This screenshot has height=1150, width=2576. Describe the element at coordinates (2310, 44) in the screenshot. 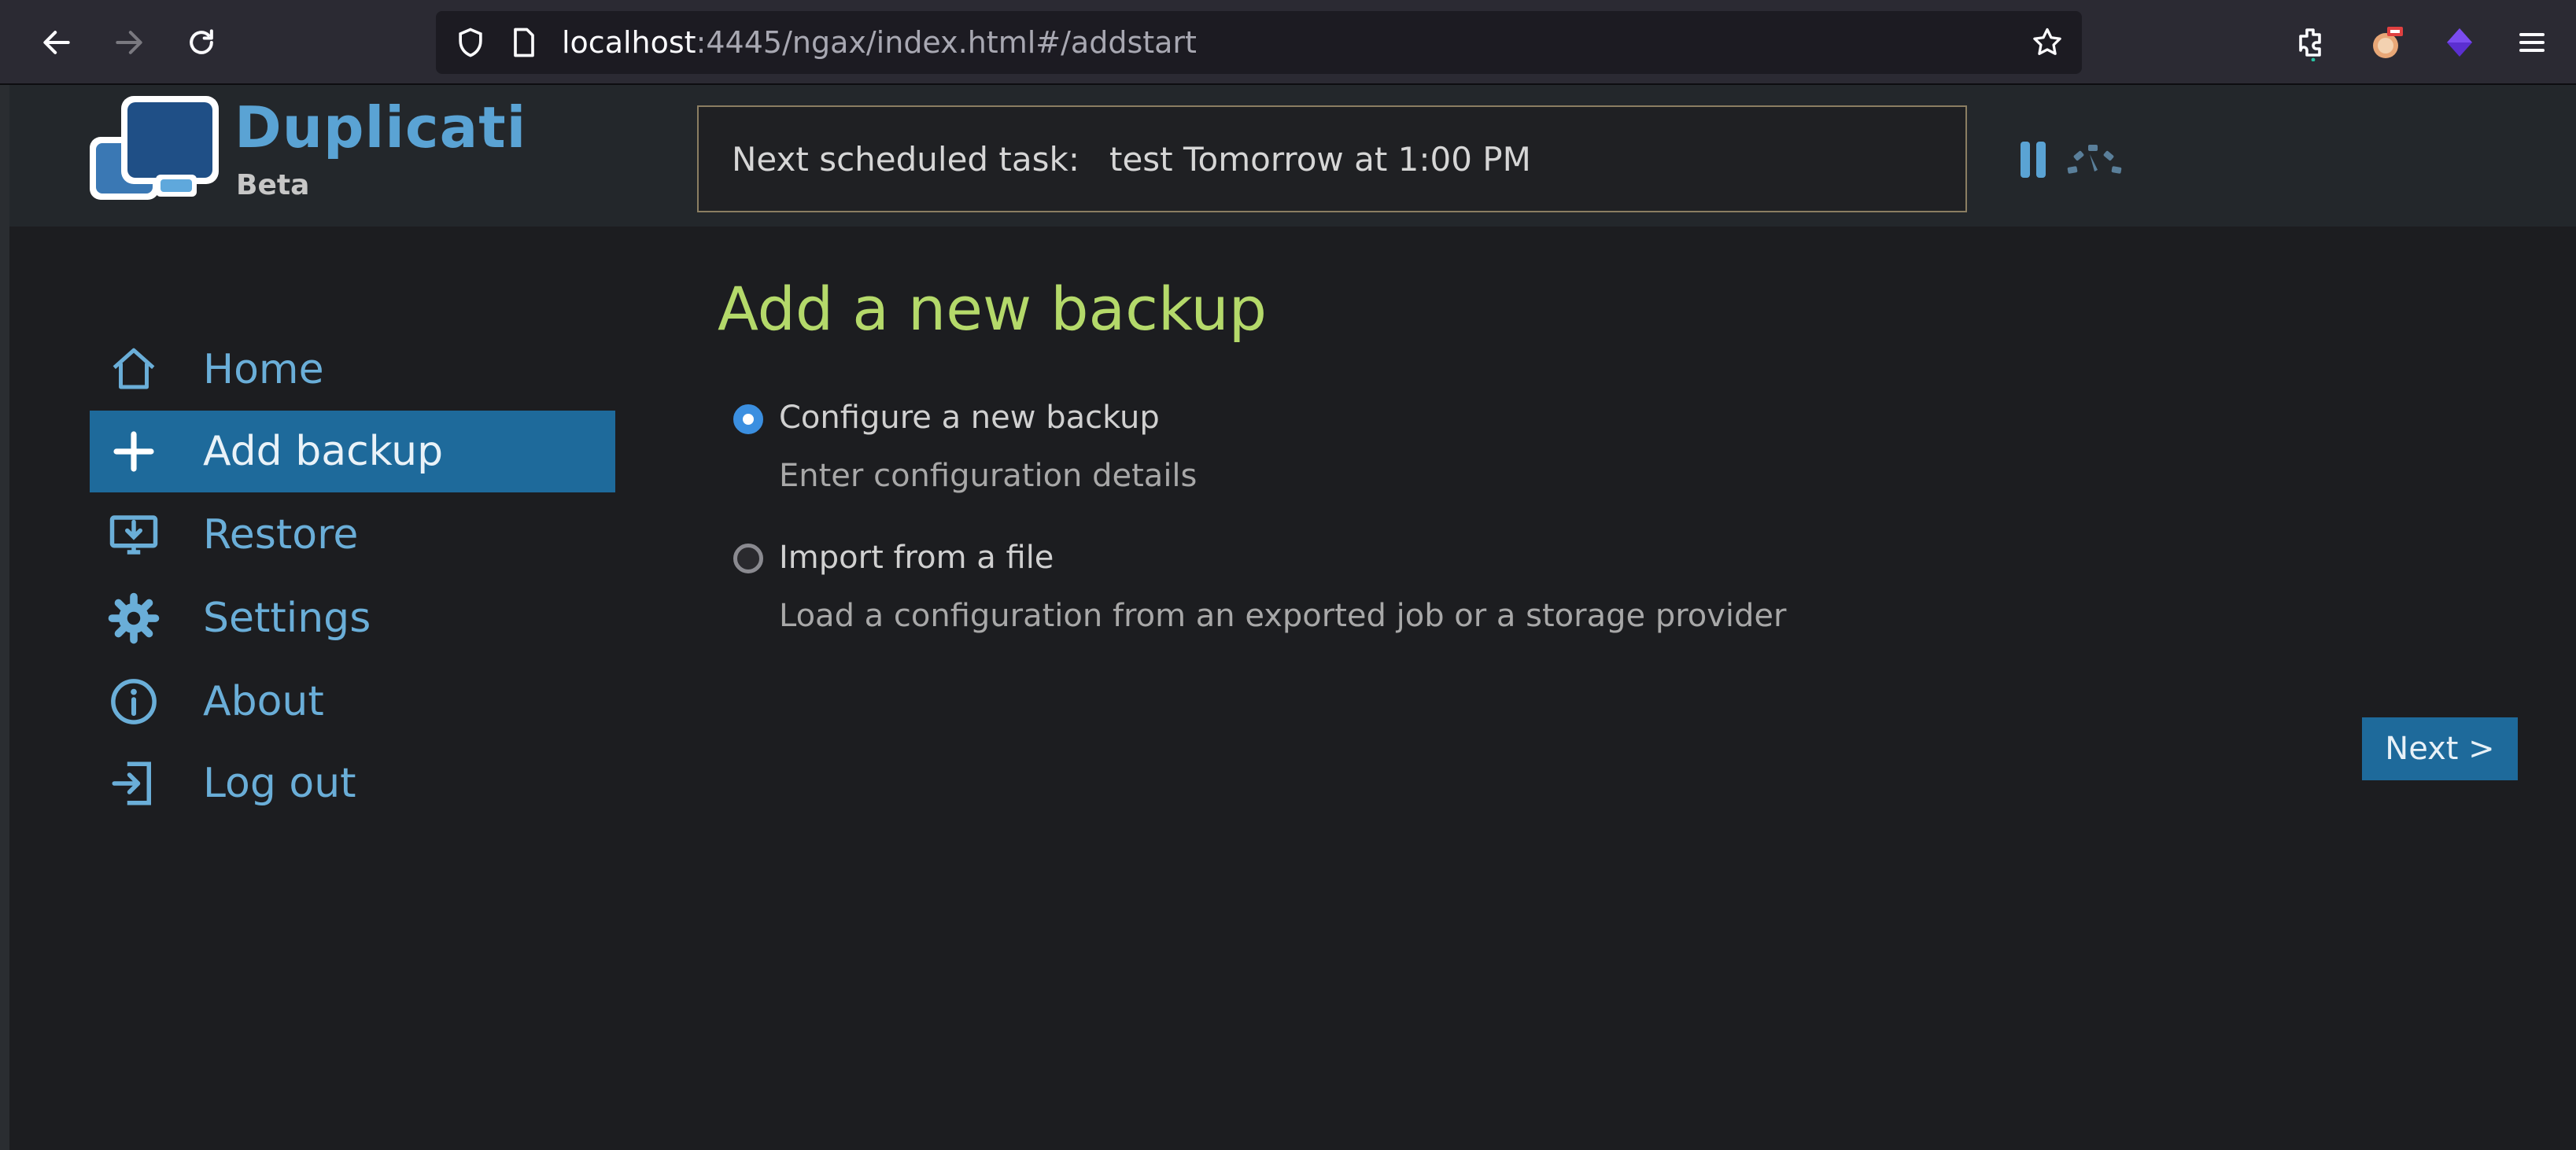

I see `extensions-icon` at that location.